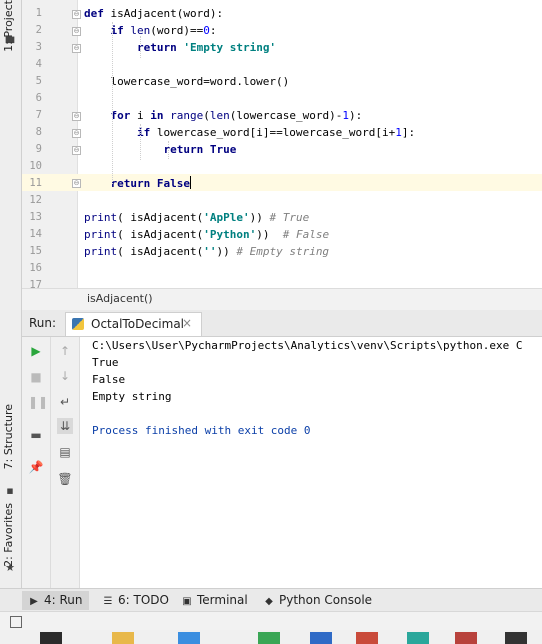  Describe the element at coordinates (190, 182) in the screenshot. I see `text-caret` at that location.